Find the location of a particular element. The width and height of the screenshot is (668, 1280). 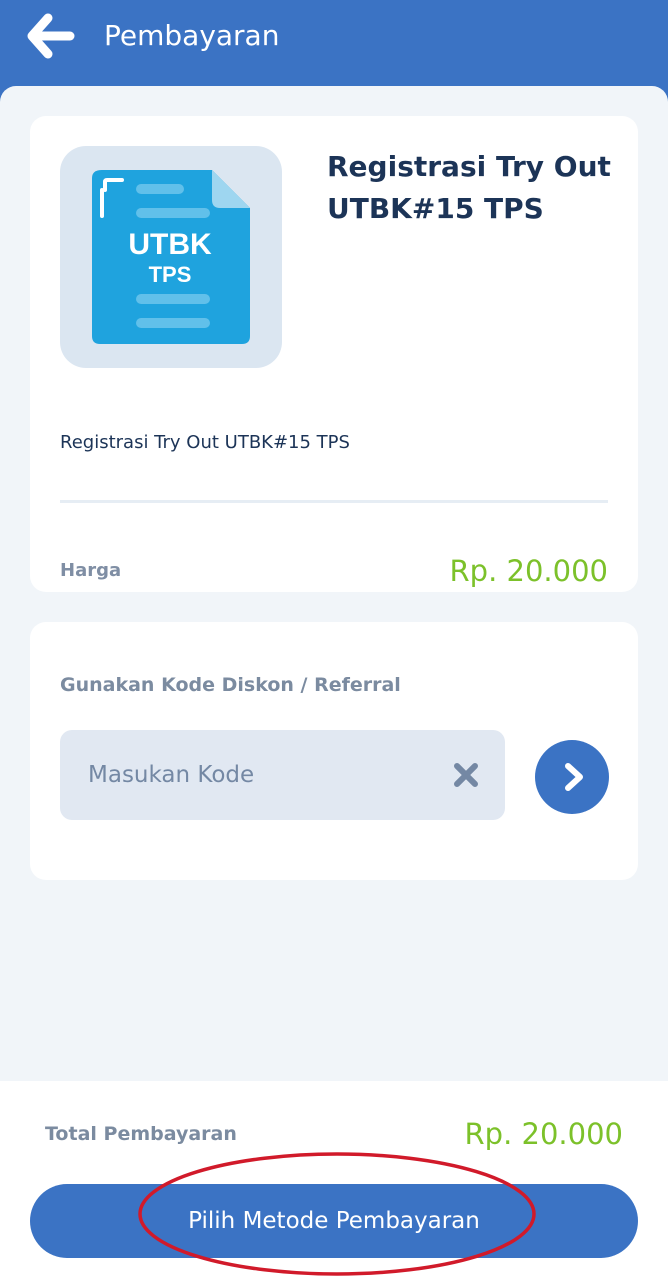

document-icon: UTBK TPS is located at coordinates (171, 257).